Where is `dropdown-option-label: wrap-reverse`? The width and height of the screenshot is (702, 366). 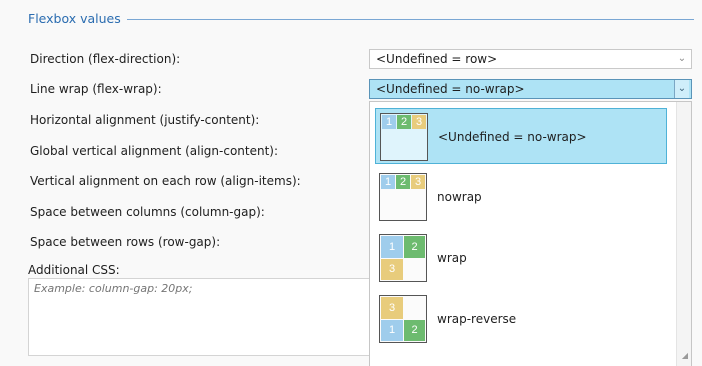 dropdown-option-label: wrap-reverse is located at coordinates (477, 319).